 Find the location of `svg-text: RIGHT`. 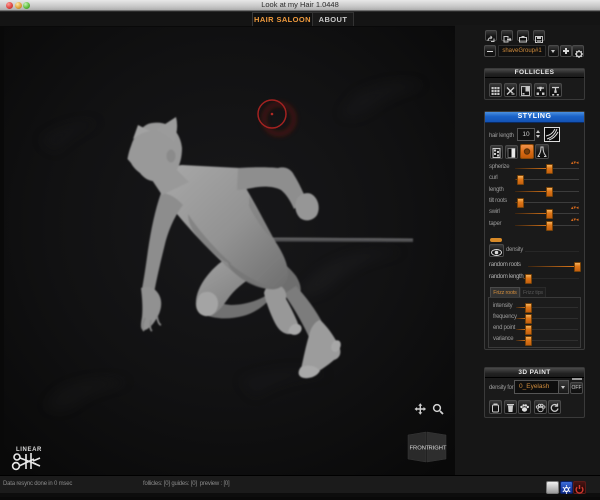

svg-text: RIGHT is located at coordinates (438, 449).